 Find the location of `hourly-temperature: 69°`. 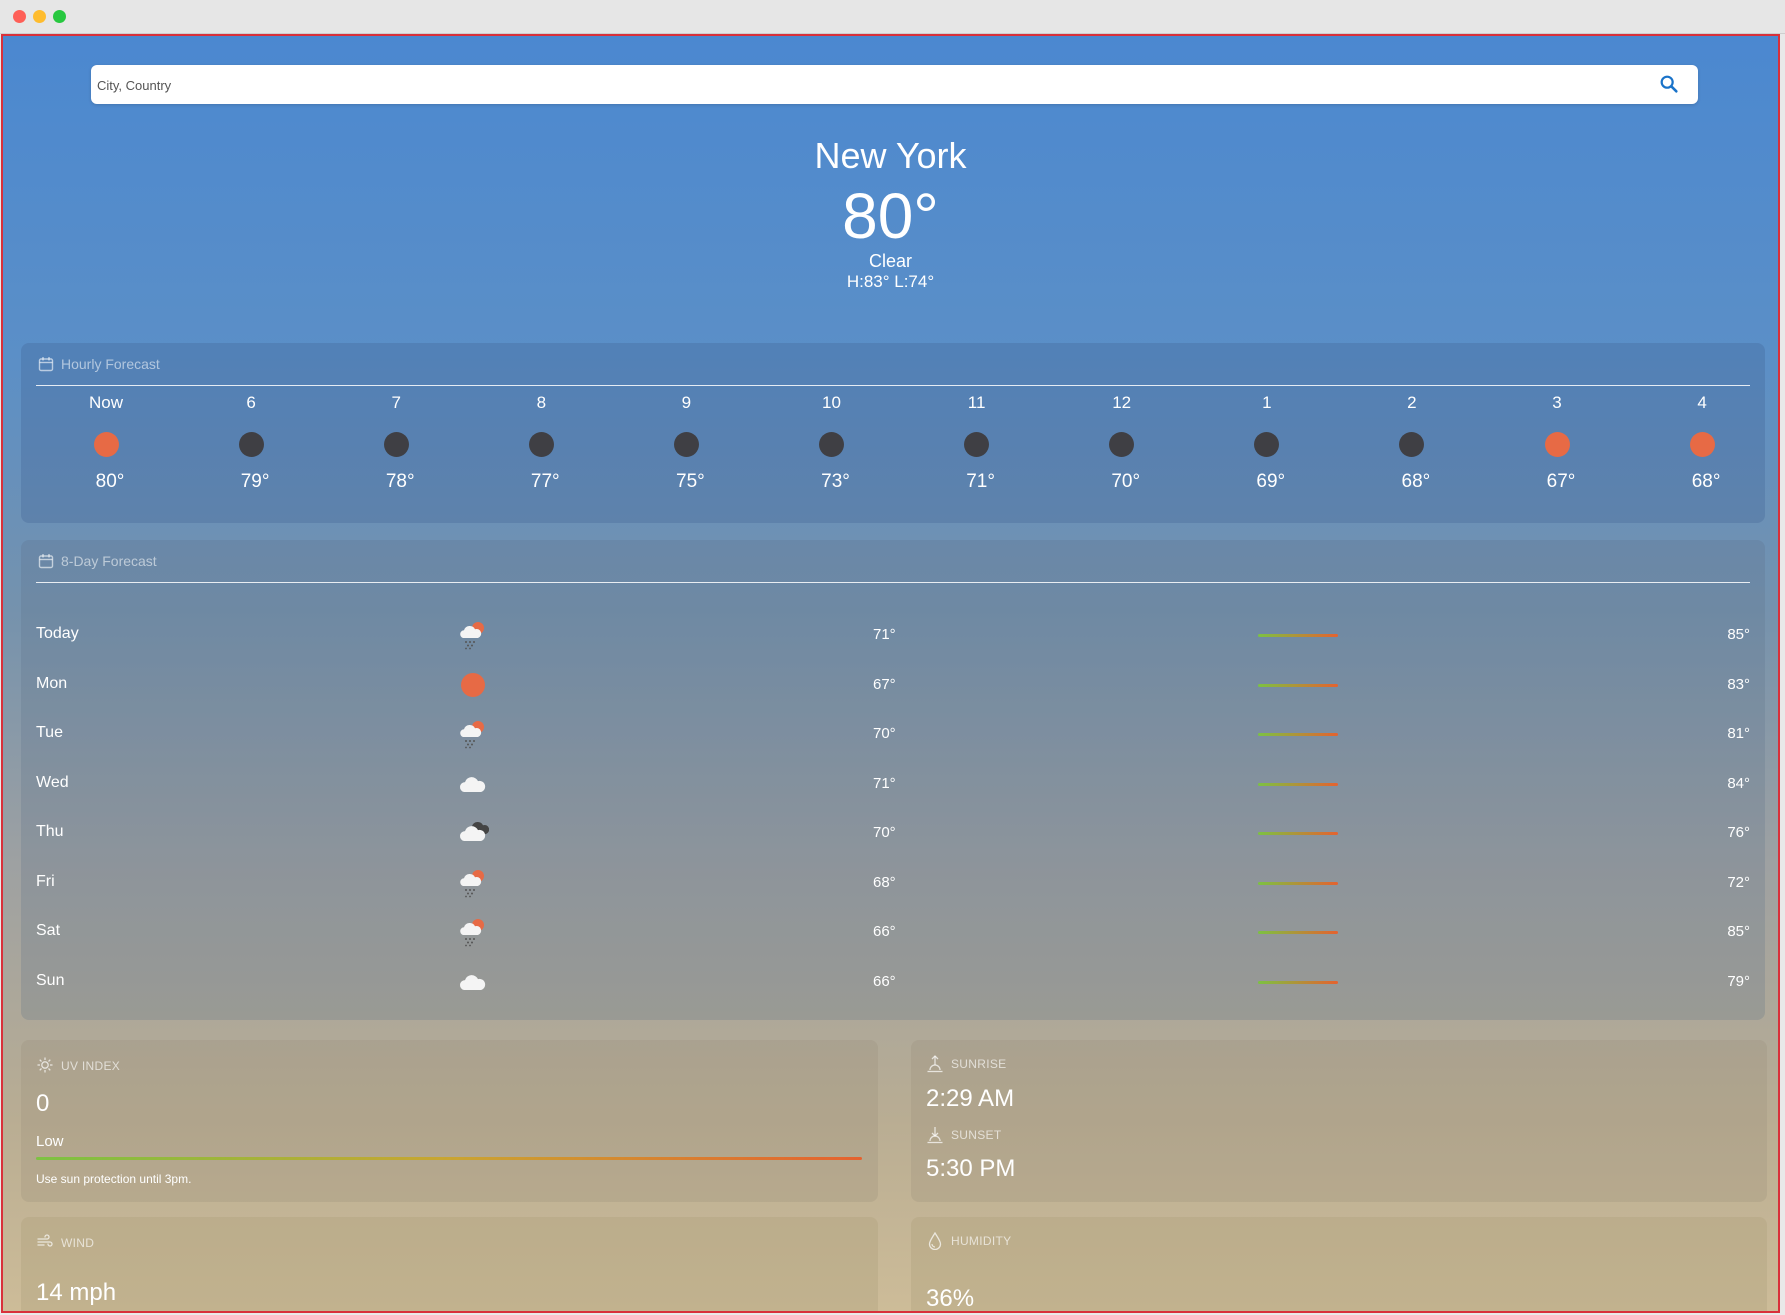

hourly-temperature: 69° is located at coordinates (1271, 481).